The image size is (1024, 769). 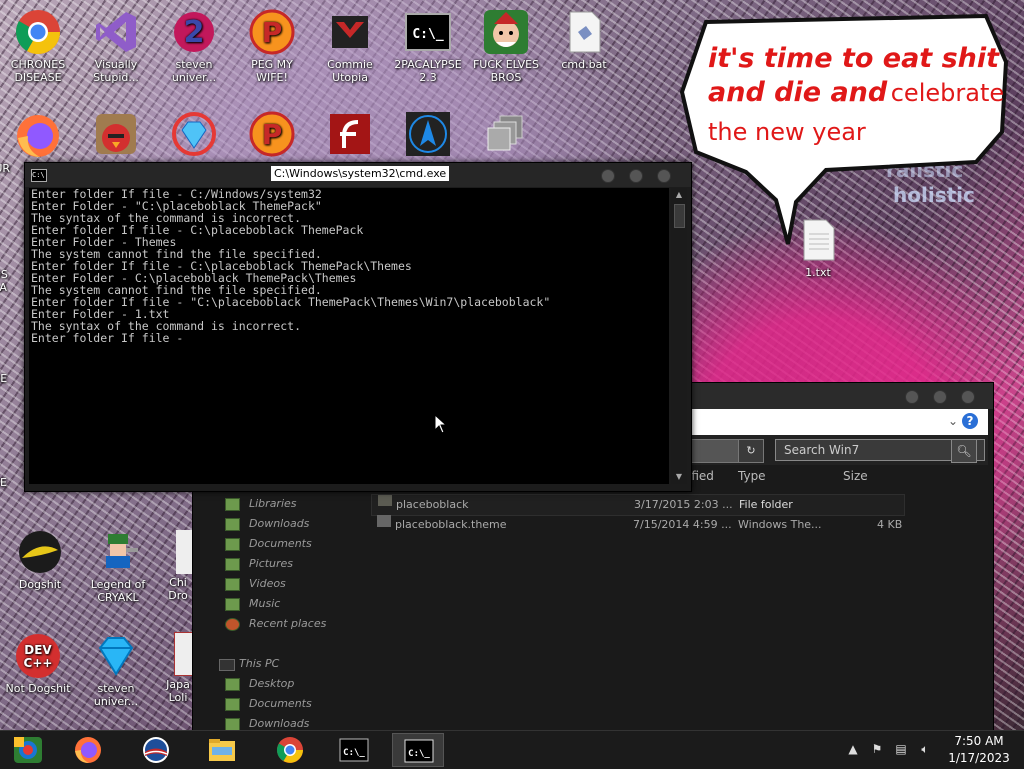 I want to click on desktop-icon-angry-birds, so click(x=116, y=135).